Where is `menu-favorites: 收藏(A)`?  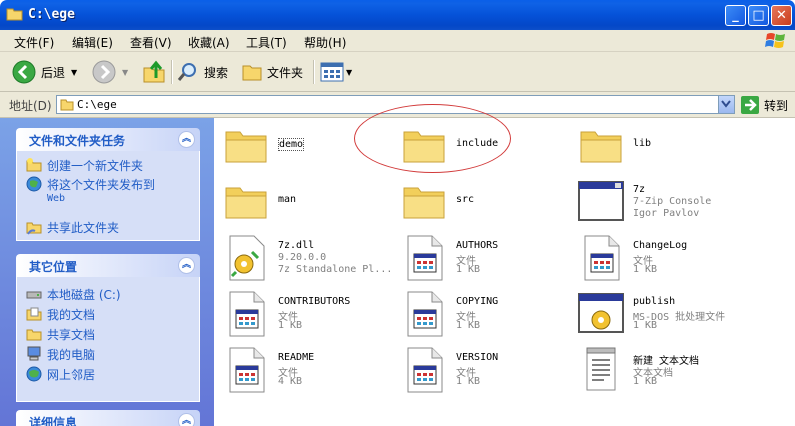 menu-favorites: 收藏(A) is located at coordinates (209, 42).